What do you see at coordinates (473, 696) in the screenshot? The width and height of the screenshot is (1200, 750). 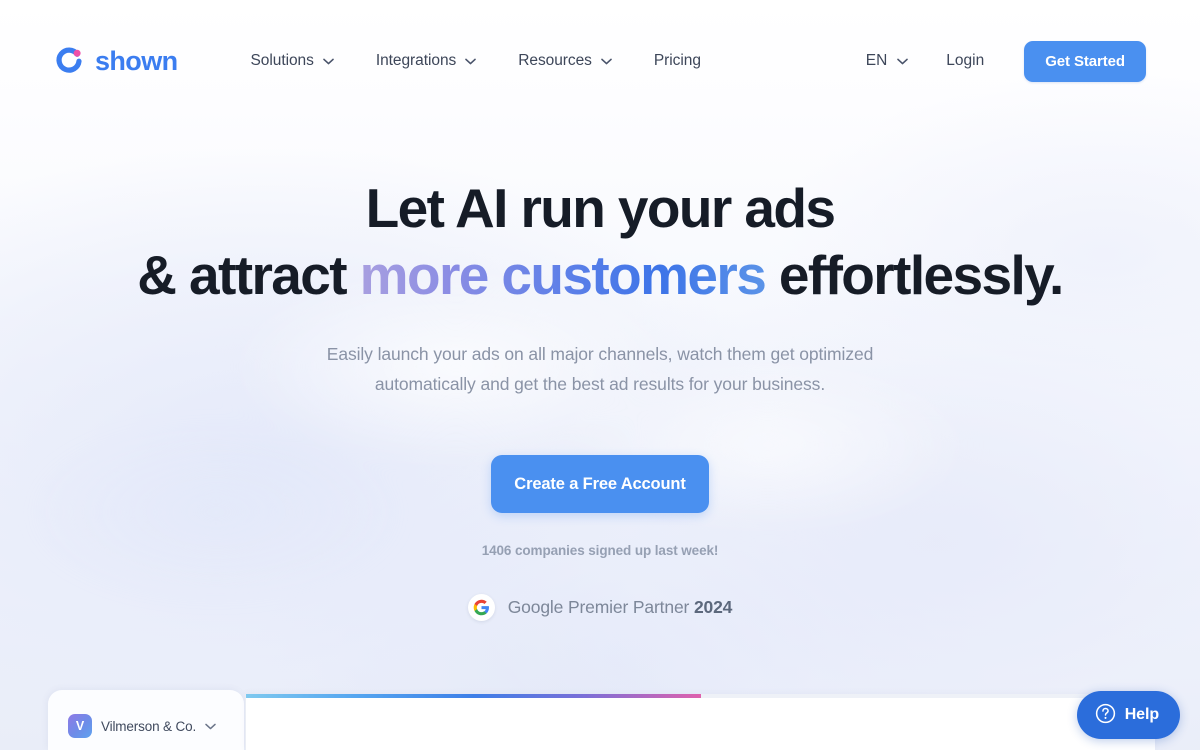 I see `progress-bar-fill` at bounding box center [473, 696].